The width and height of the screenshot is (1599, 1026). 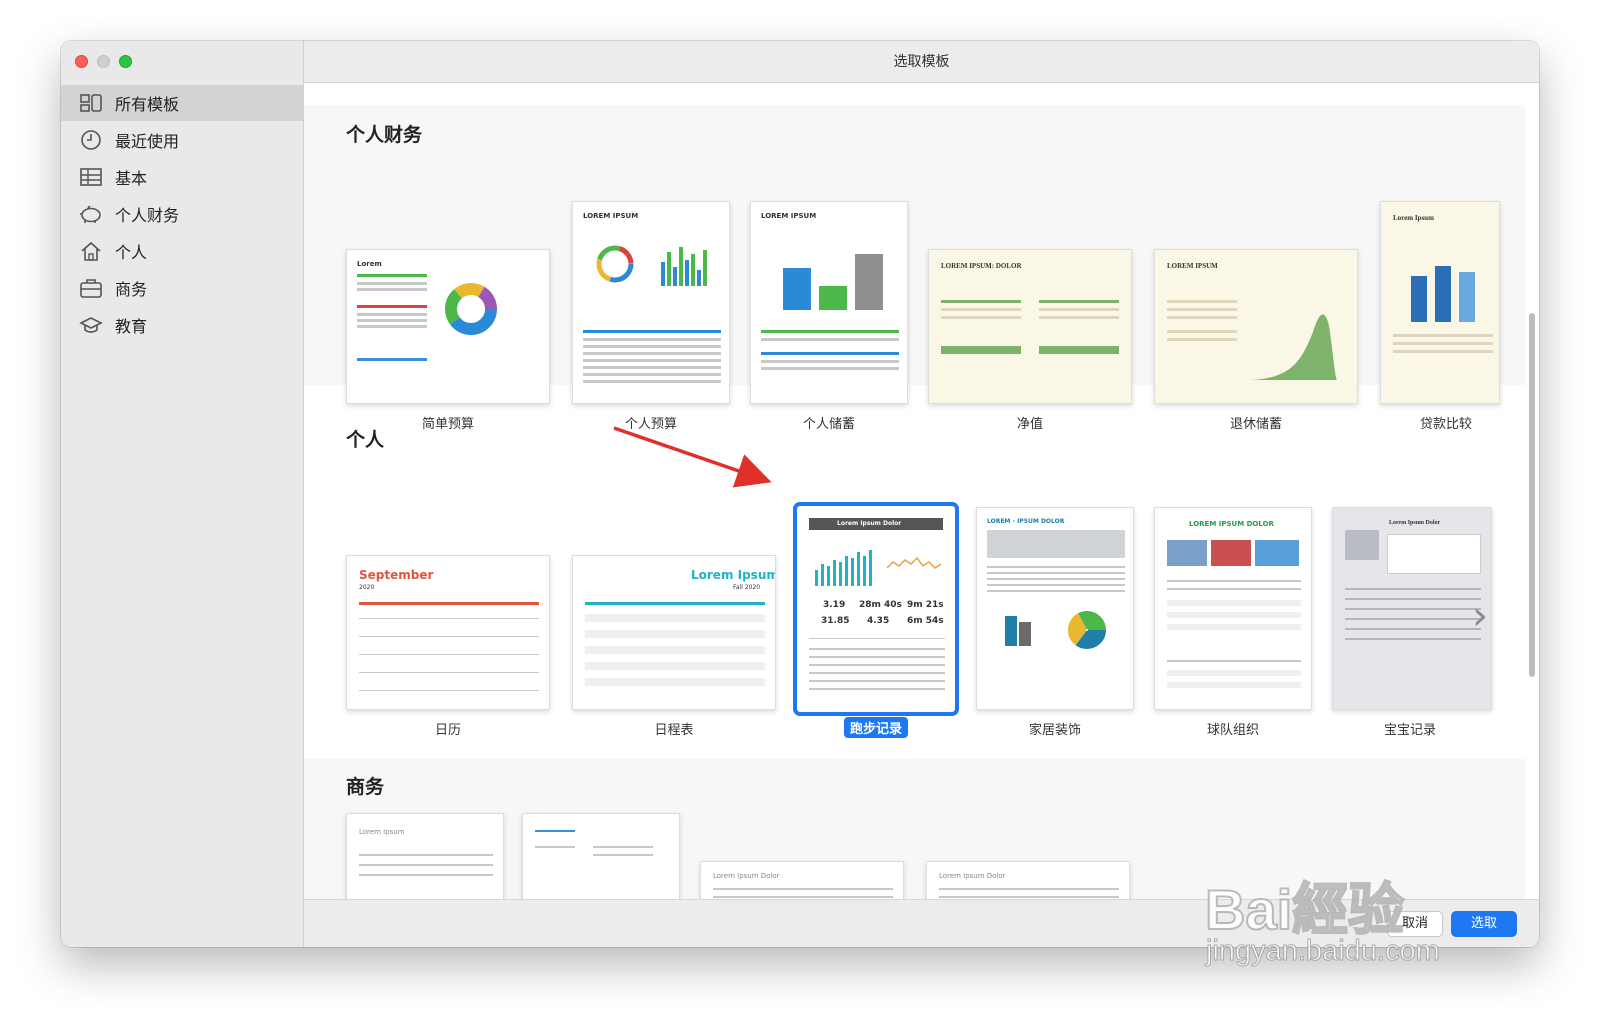 What do you see at coordinates (835, 621) in the screenshot?
I see `stat-value: 31.85` at bounding box center [835, 621].